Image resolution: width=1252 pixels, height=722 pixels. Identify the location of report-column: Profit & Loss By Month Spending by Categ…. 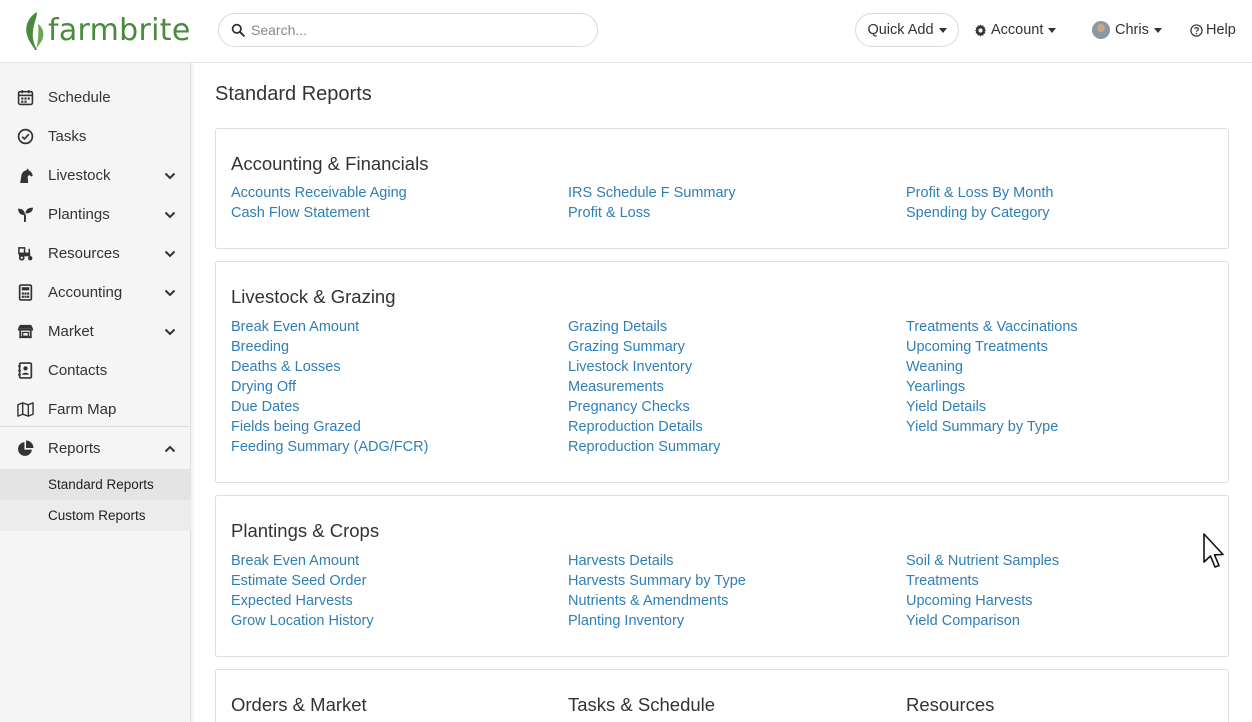
(979, 203).